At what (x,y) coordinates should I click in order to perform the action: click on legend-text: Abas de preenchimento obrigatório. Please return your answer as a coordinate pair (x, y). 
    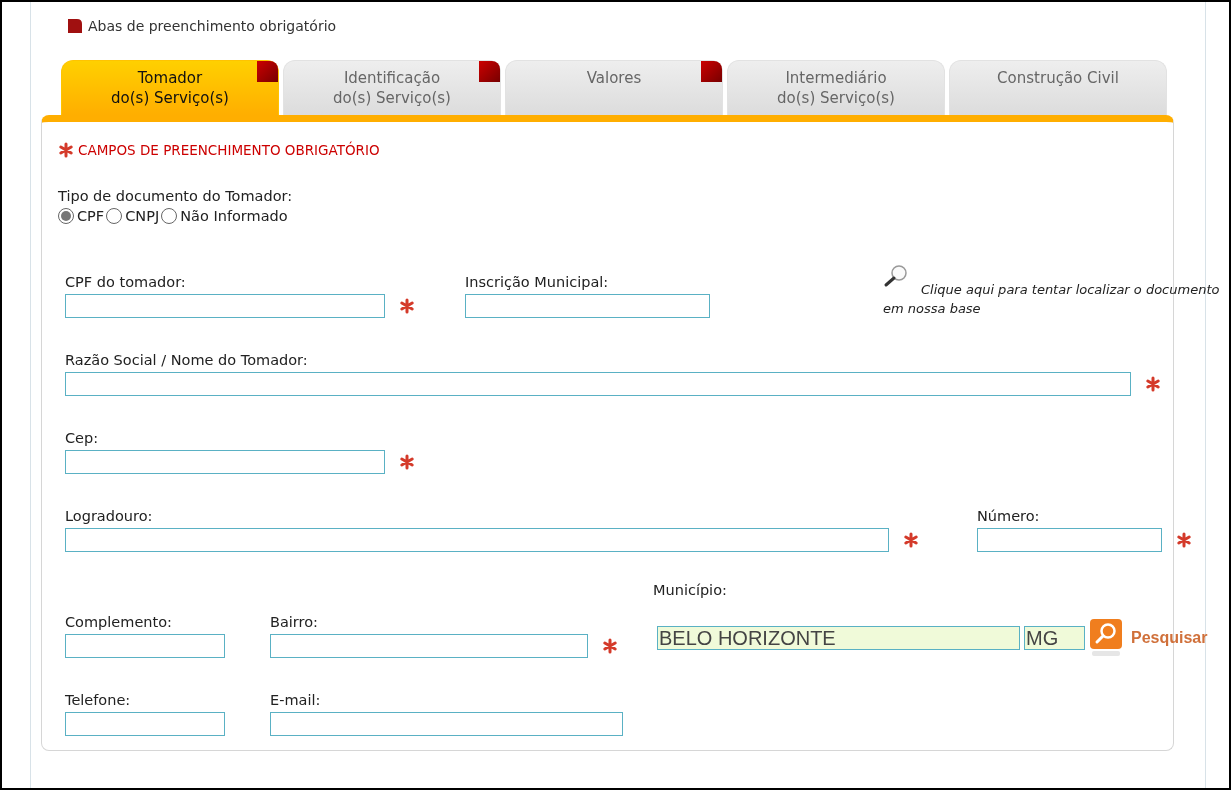
    Looking at the image, I should click on (212, 26).